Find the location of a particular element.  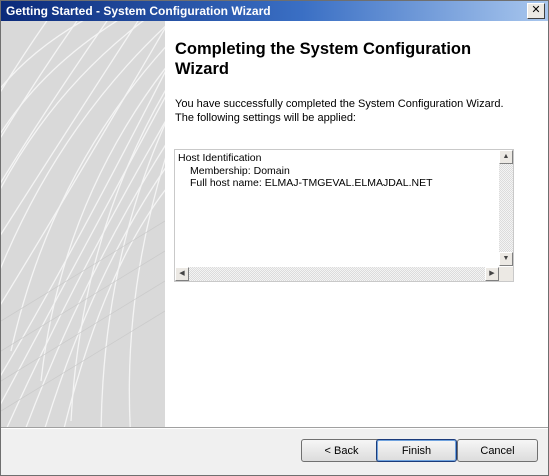

arrow-left-icon: ◀ is located at coordinates (182, 273).